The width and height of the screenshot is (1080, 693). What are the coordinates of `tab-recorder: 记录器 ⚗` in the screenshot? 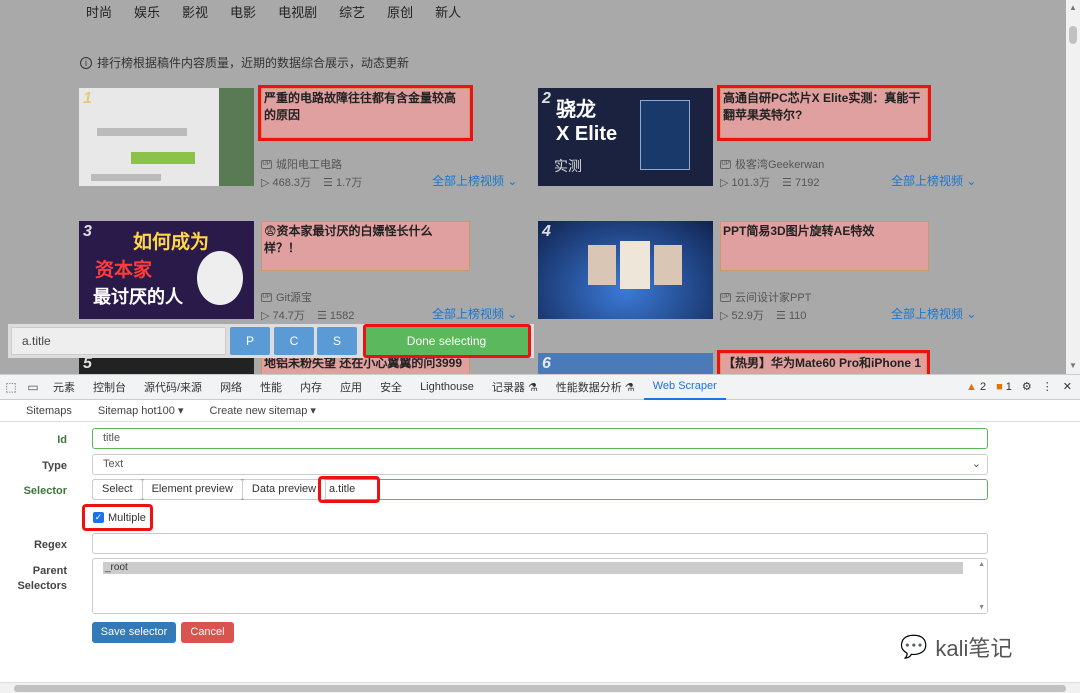 It's located at (515, 387).